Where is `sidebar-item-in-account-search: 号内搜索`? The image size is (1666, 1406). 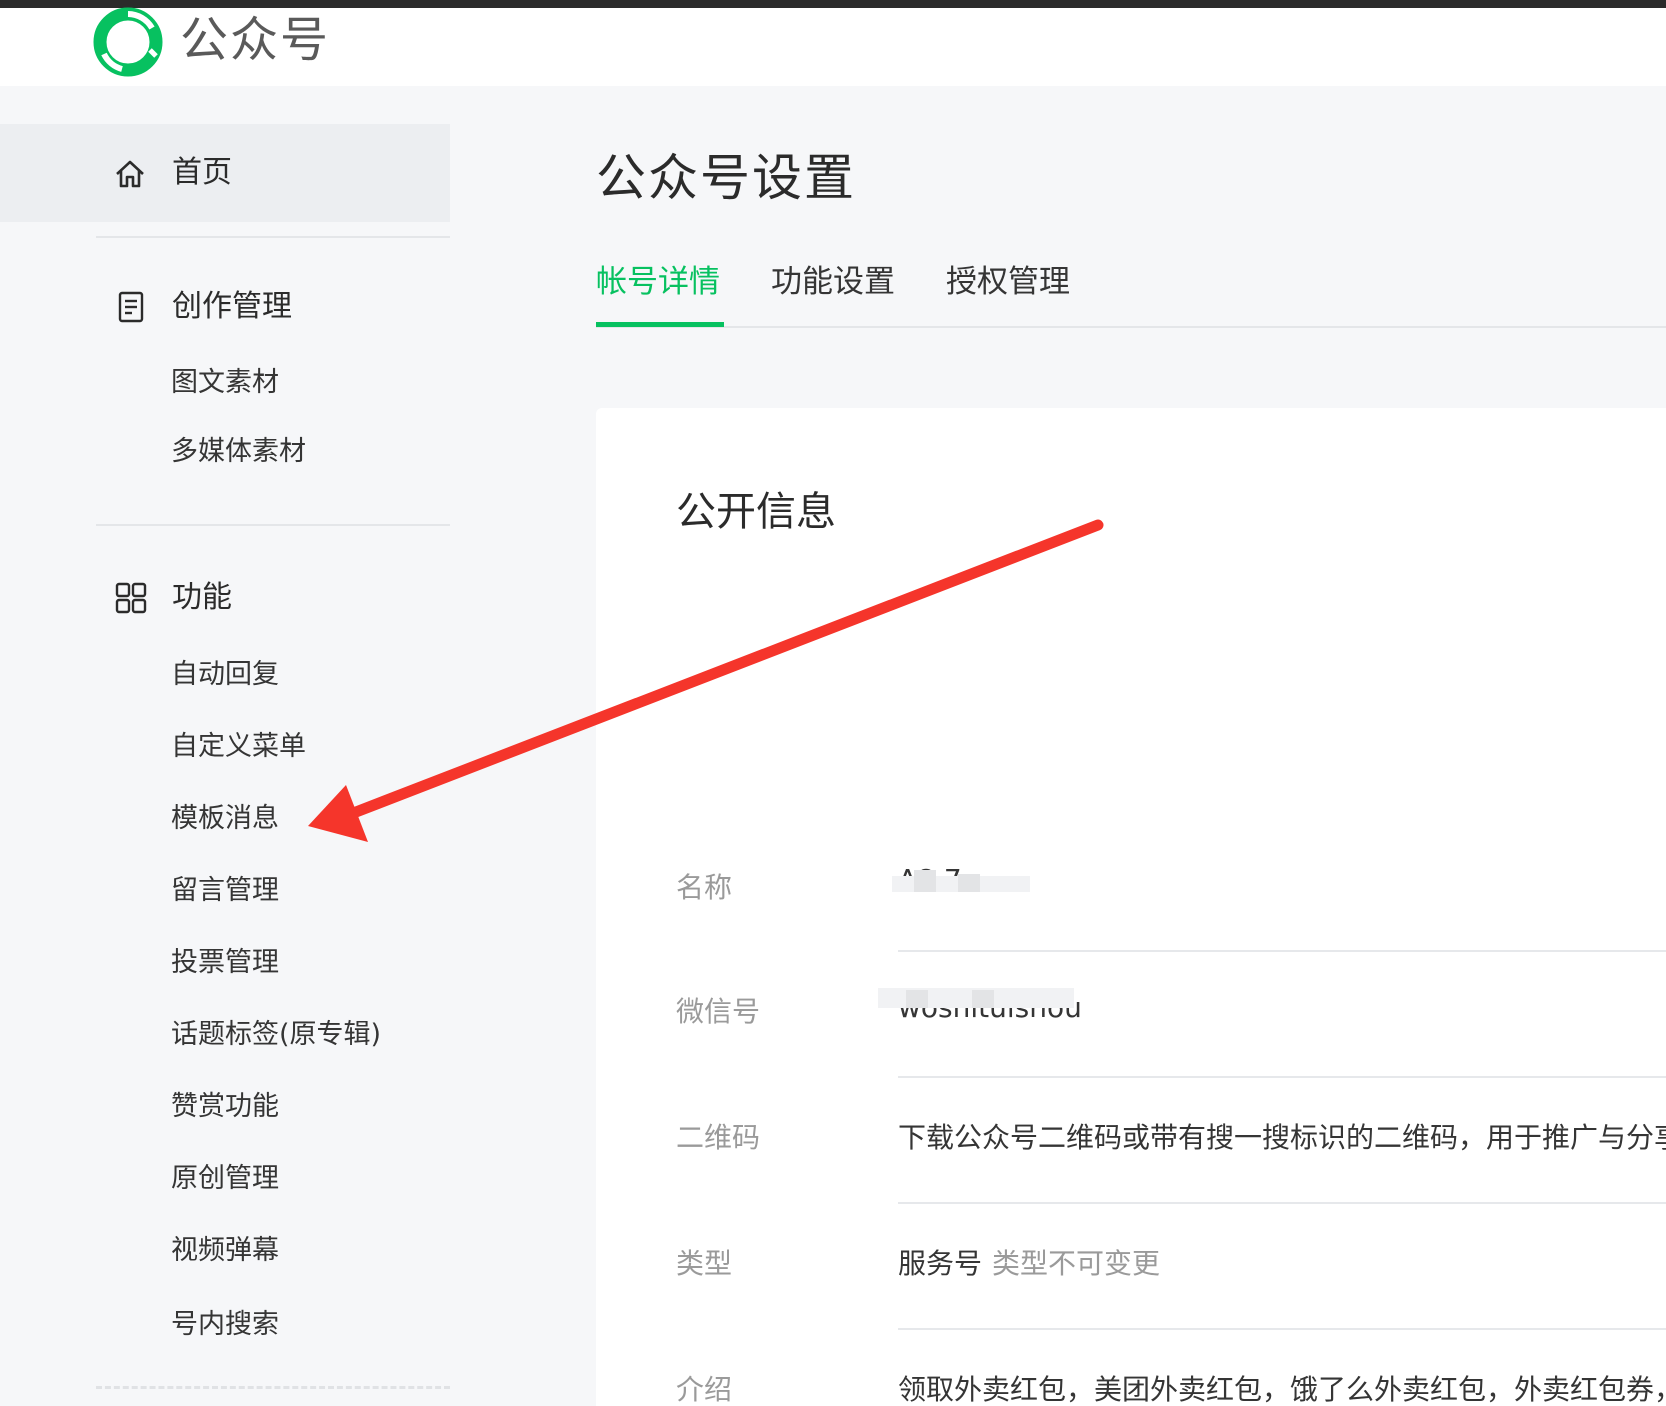 sidebar-item-in-account-search: 号内搜索 is located at coordinates (225, 1325).